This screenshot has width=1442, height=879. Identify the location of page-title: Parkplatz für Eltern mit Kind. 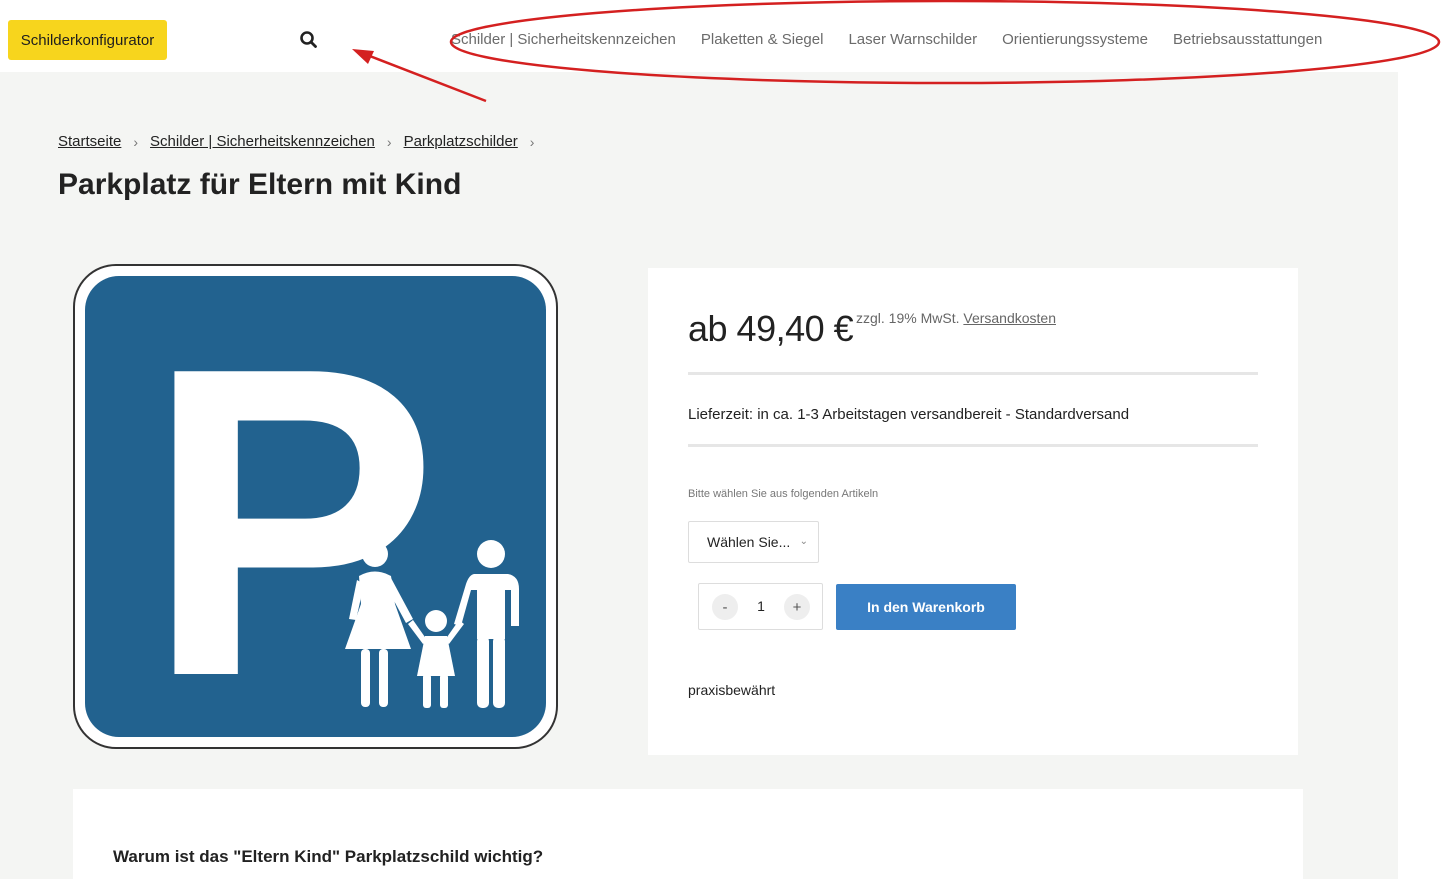
(260, 184).